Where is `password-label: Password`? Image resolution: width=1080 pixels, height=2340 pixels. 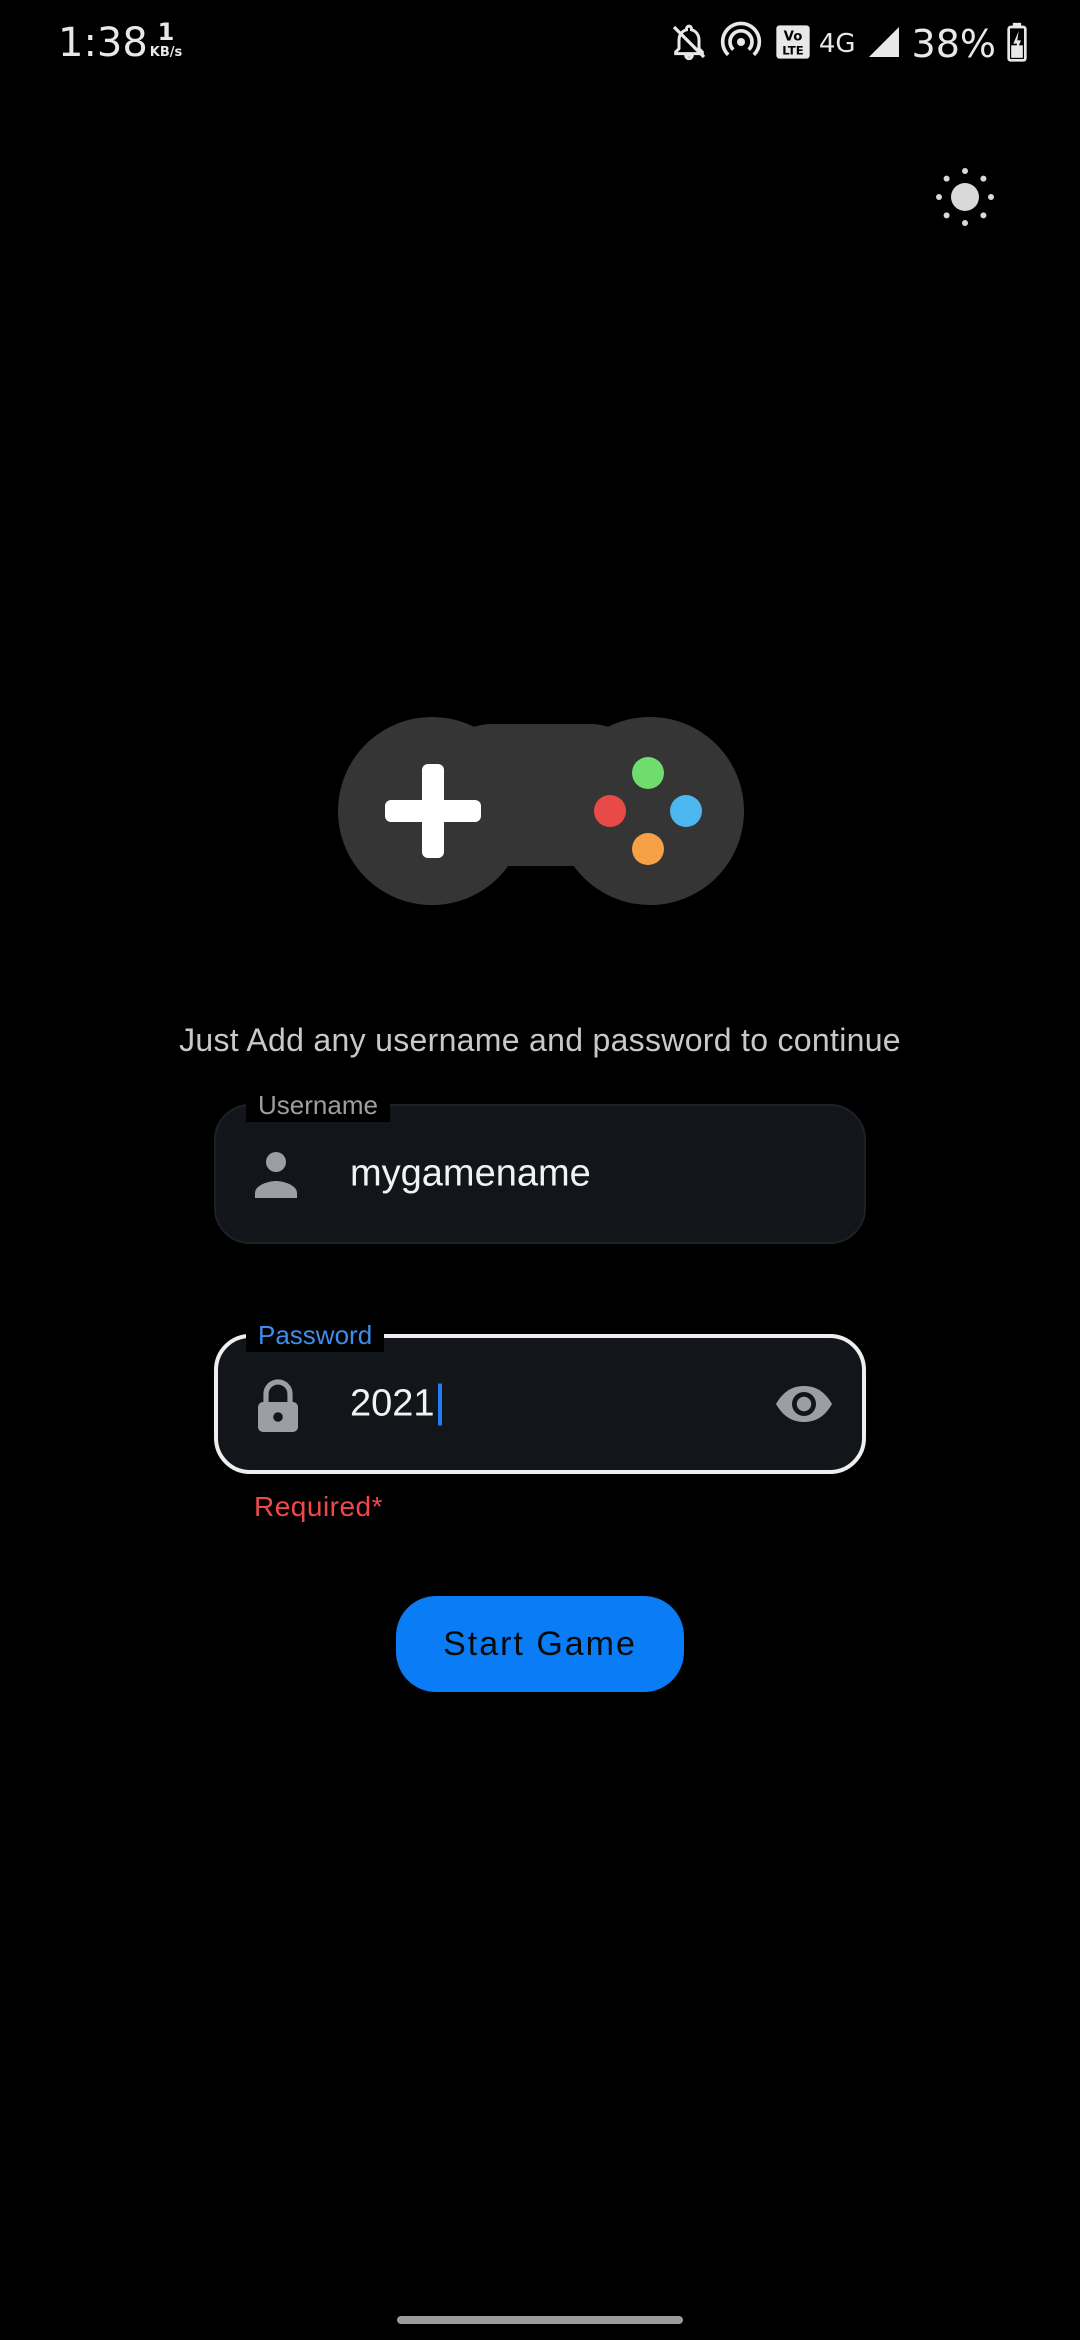 password-label: Password is located at coordinates (315, 1335).